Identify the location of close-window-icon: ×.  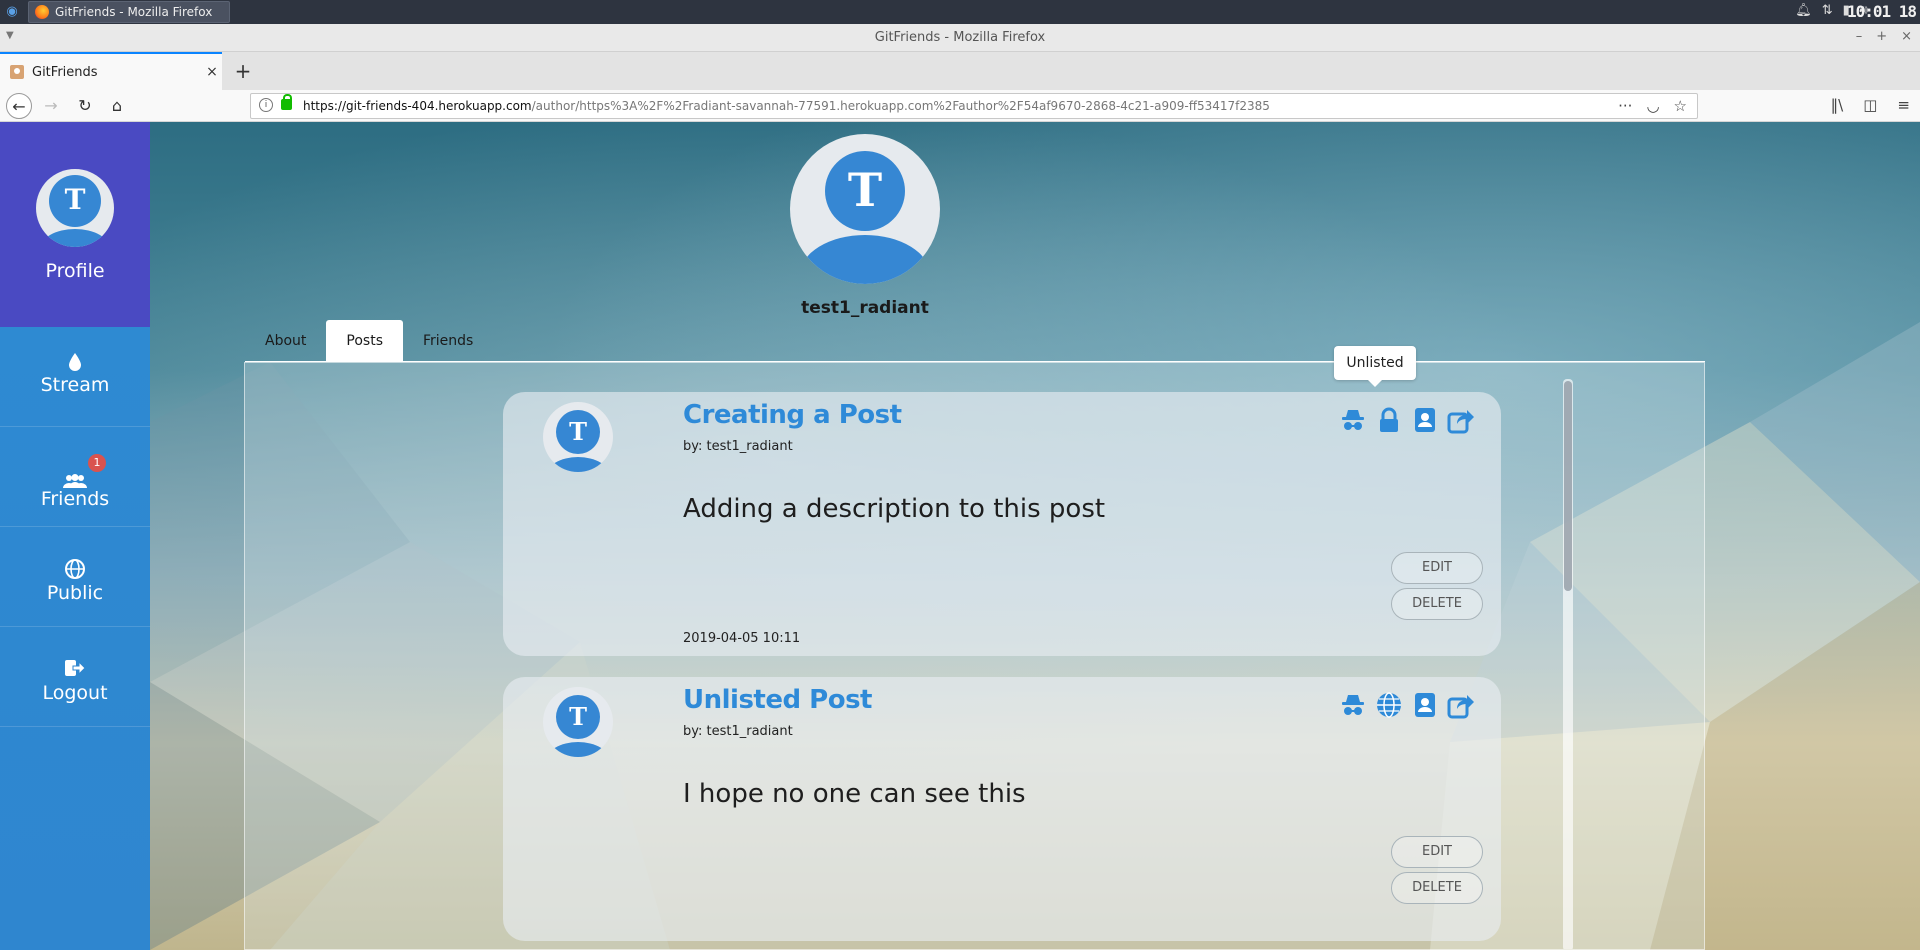
(1906, 36).